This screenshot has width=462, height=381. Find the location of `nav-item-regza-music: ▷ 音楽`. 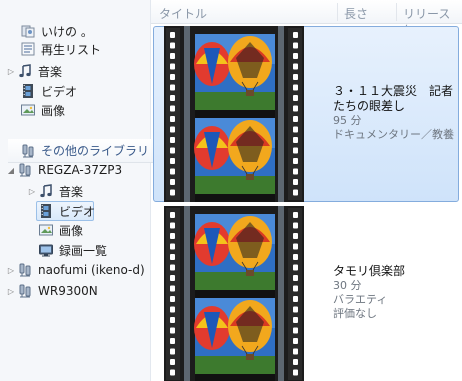

nav-item-regza-music: ▷ 音楽 is located at coordinates (54, 191).